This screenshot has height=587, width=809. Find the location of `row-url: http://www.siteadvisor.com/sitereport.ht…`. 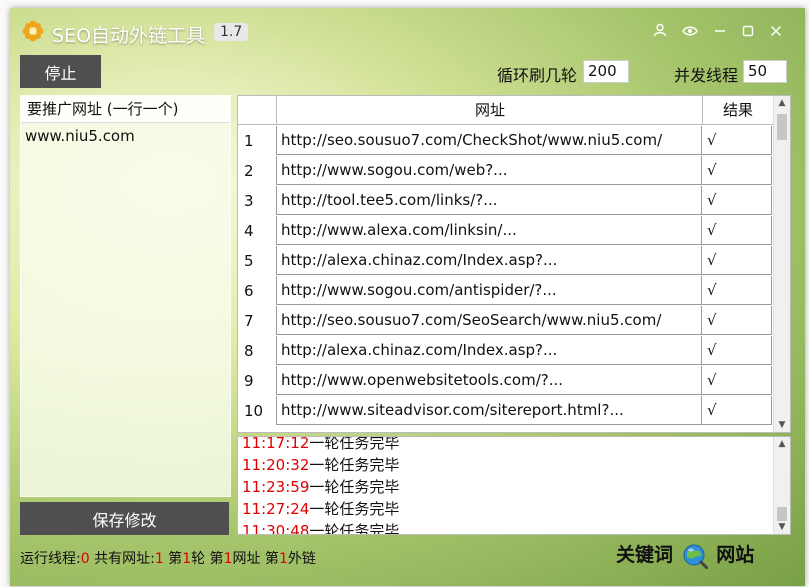

row-url: http://www.siteadvisor.com/sitereport.ht… is located at coordinates (489, 410).